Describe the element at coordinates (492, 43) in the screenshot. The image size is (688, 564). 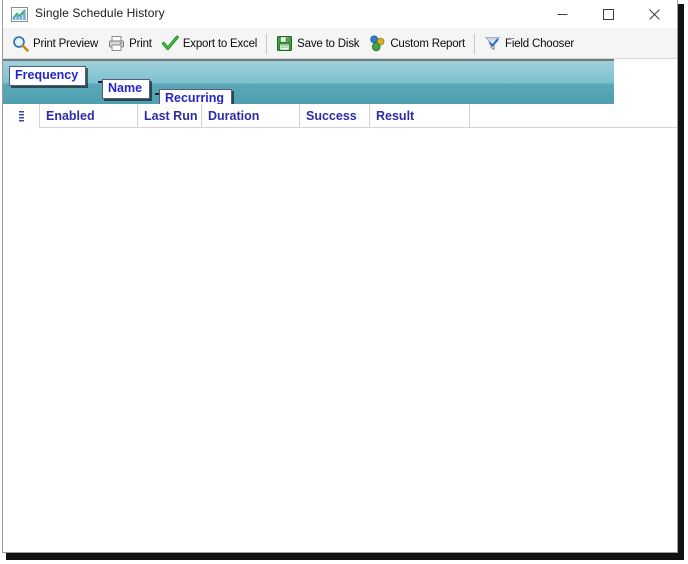
I see `funnel-filter-icon` at that location.